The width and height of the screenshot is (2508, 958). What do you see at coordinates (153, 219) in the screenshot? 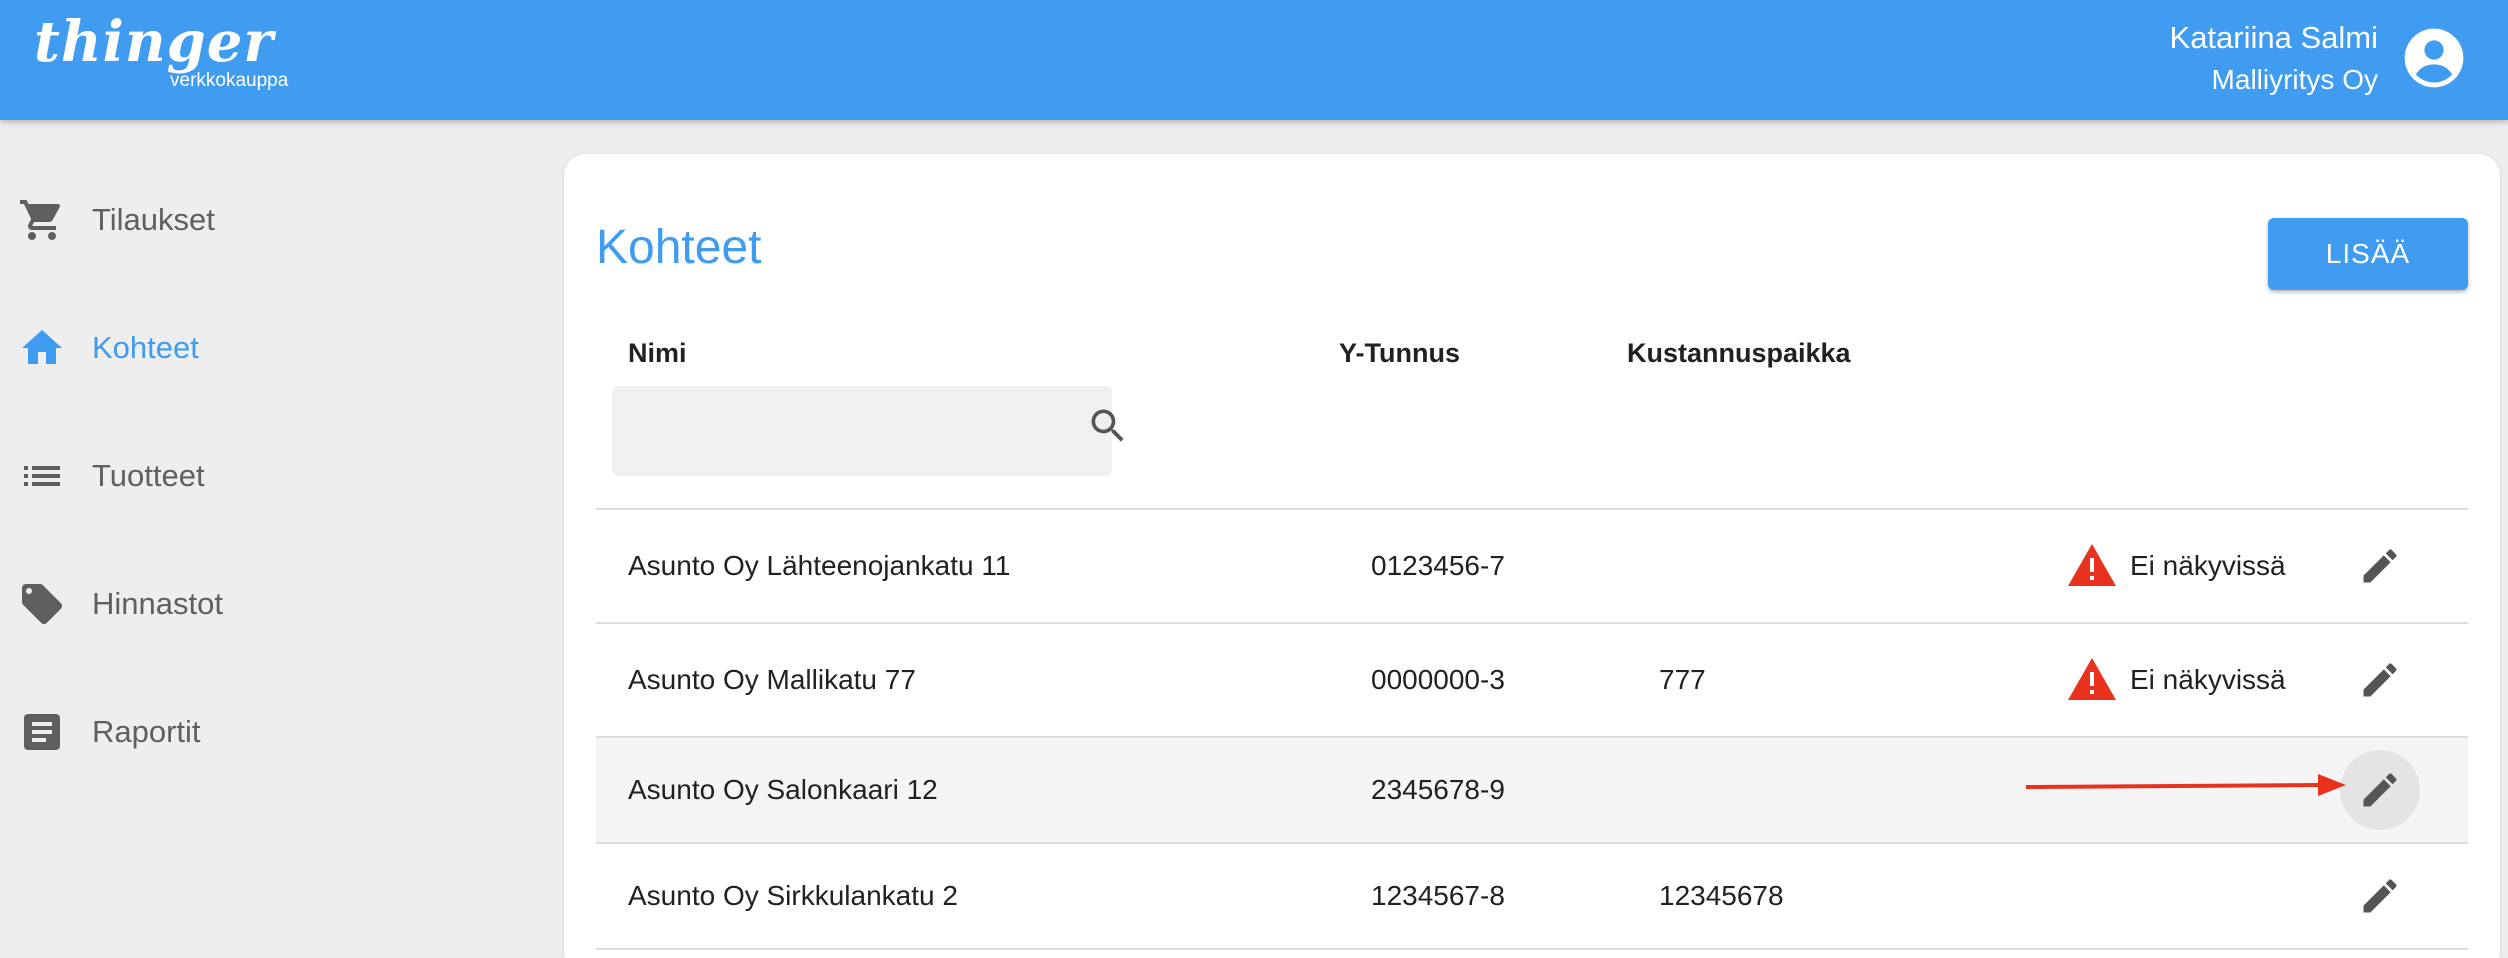
I see `sidebar-item-label: Tilaukset` at bounding box center [153, 219].